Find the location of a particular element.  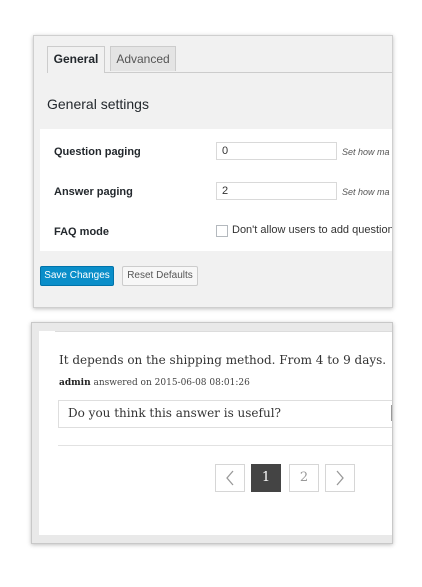

pagination-page-1: 1 is located at coordinates (266, 478).